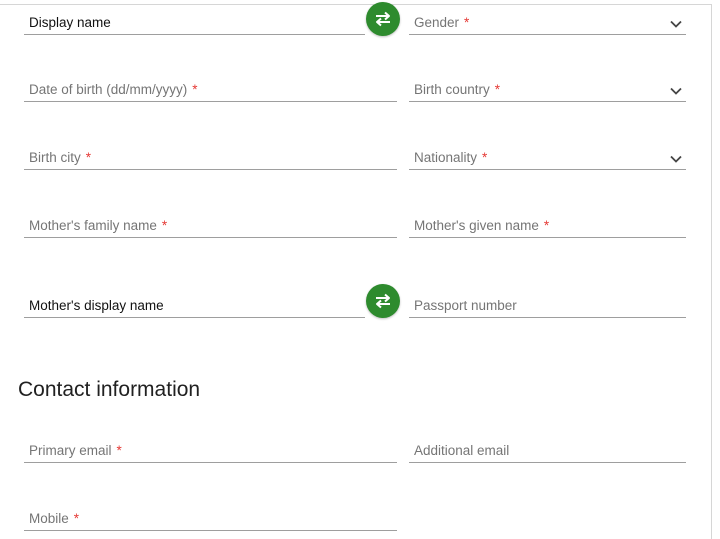  What do you see at coordinates (96, 305) in the screenshot?
I see `mothers-display-name-value: Mother's display name` at bounding box center [96, 305].